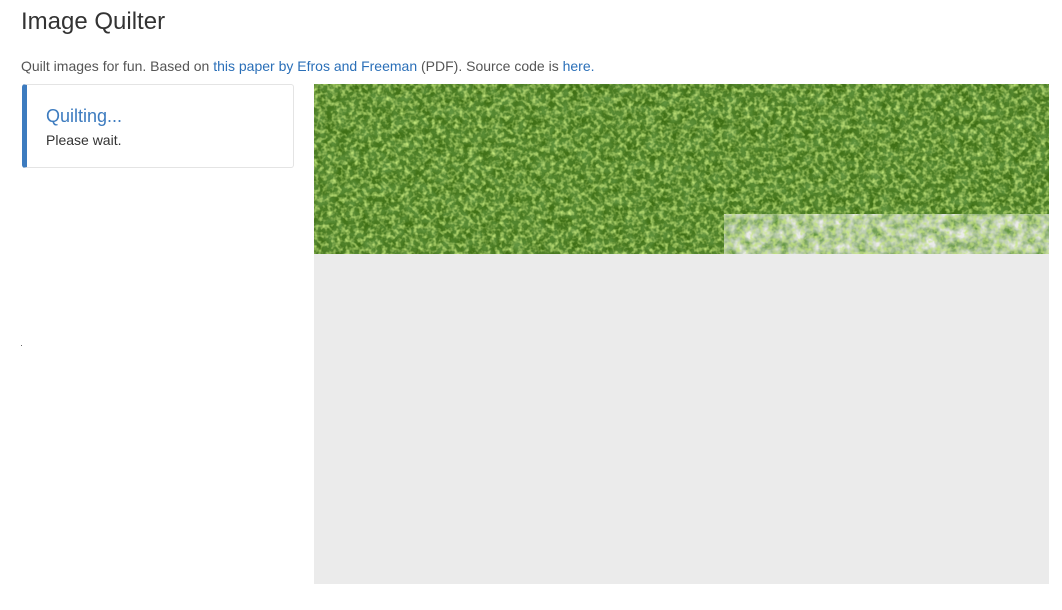 The width and height of the screenshot is (1062, 610). Describe the element at coordinates (315, 66) in the screenshot. I see `paper-link: this paper by Efros and Freeman` at that location.